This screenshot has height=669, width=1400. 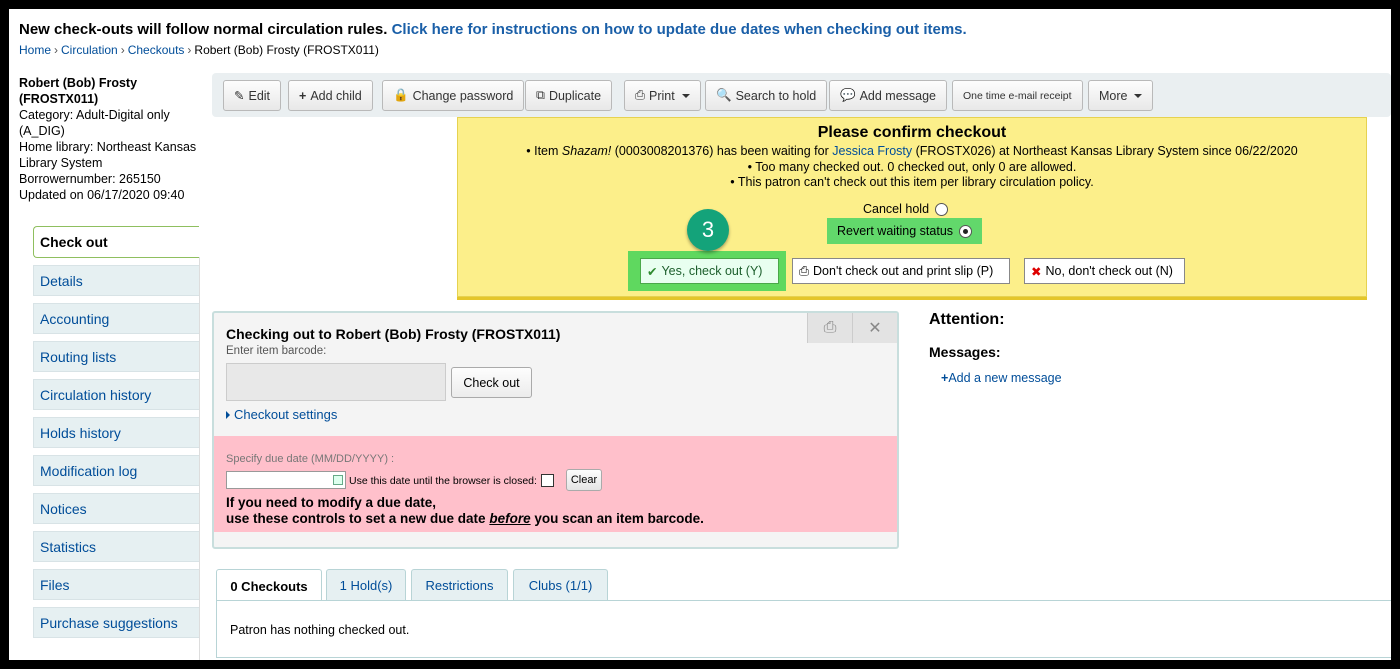 I want to click on menu-divider, so click(x=199, y=458).